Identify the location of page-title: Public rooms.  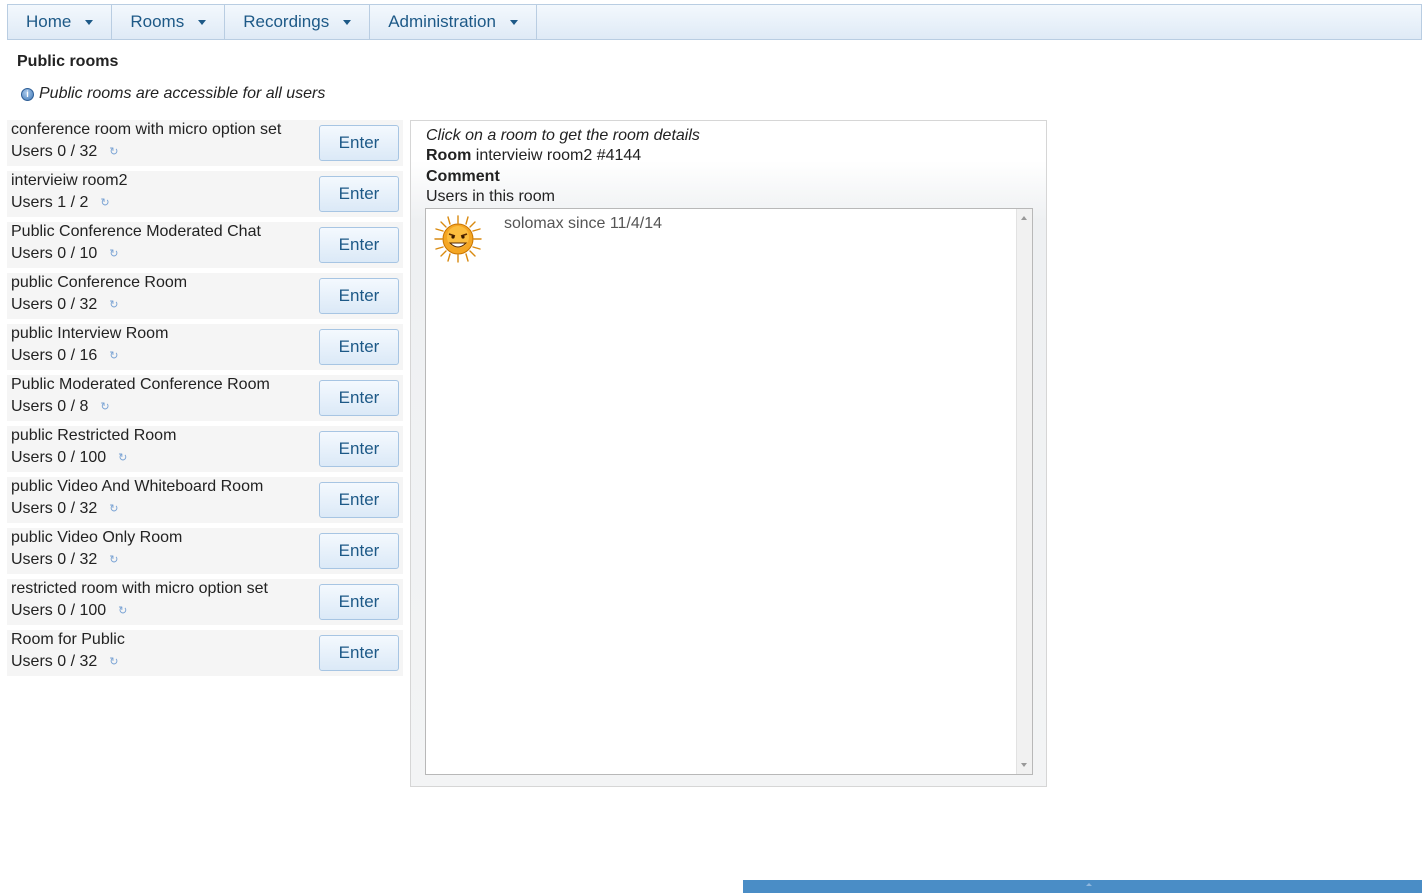
(68, 61).